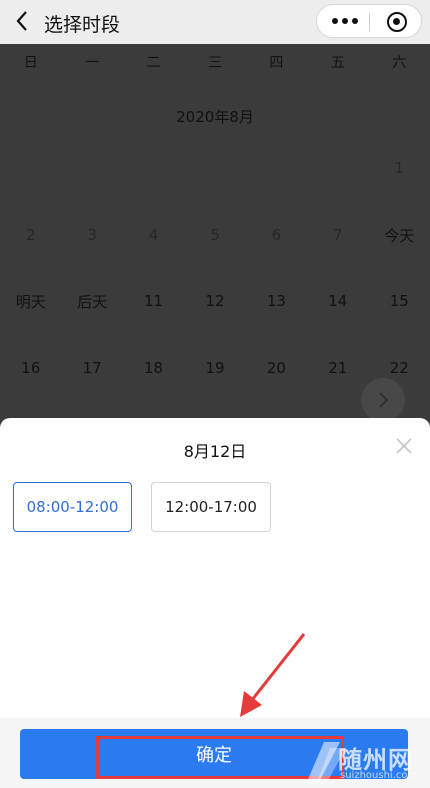  I want to click on arrow-annotation-icon, so click(273, 675).